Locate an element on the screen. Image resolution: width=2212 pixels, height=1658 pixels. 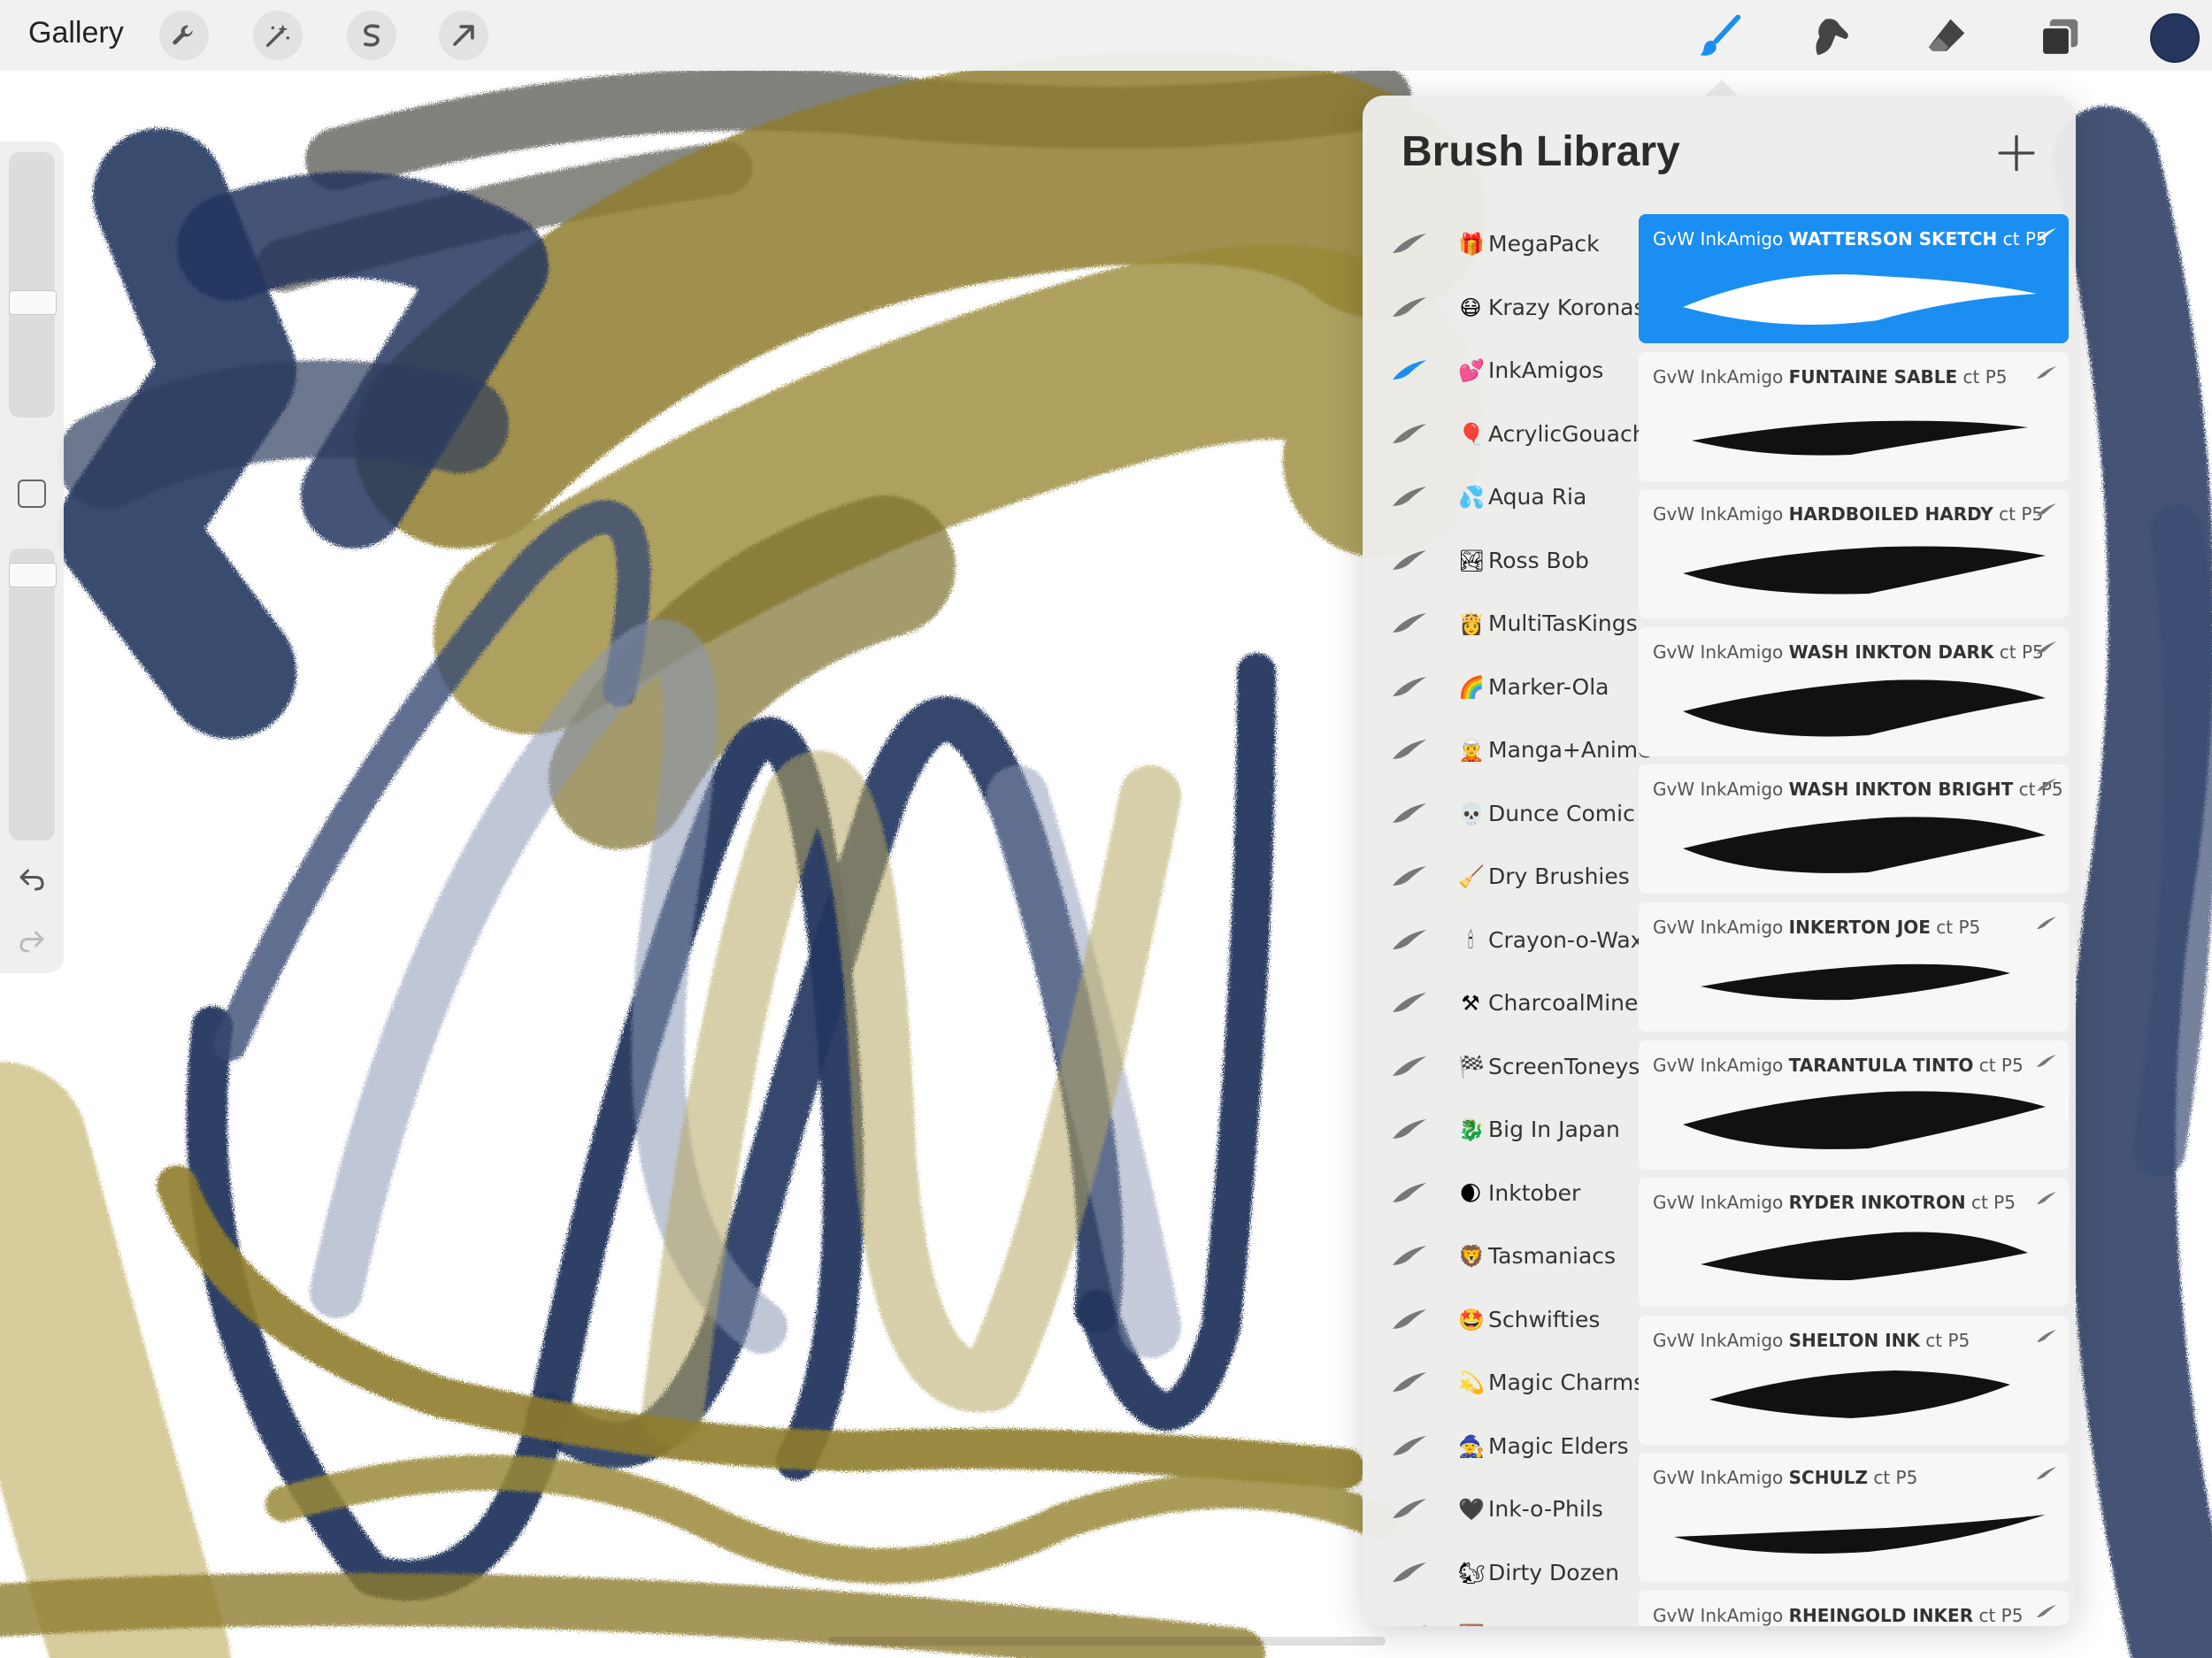
brush-set-label: Big In Japan is located at coordinates (1554, 1130).